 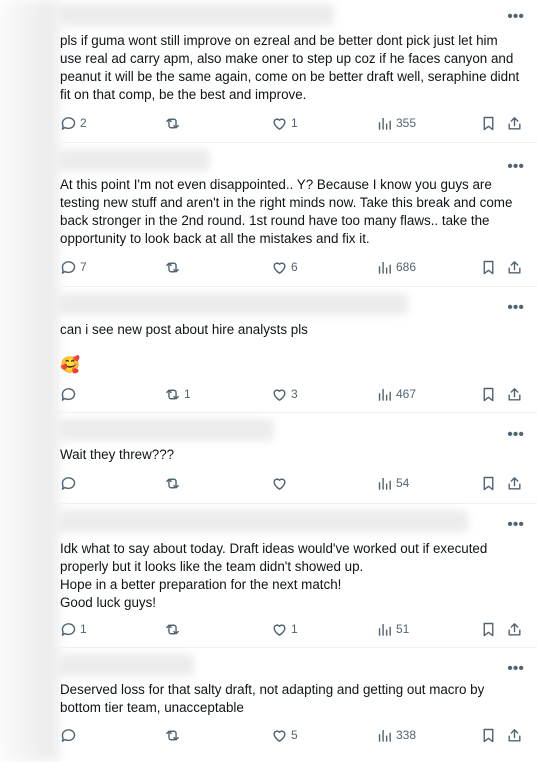 I want to click on like-button: 5, so click(x=284, y=735).